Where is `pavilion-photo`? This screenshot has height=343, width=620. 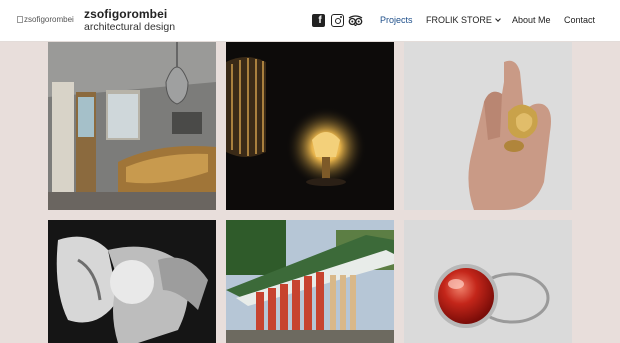 pavilion-photo is located at coordinates (310, 281).